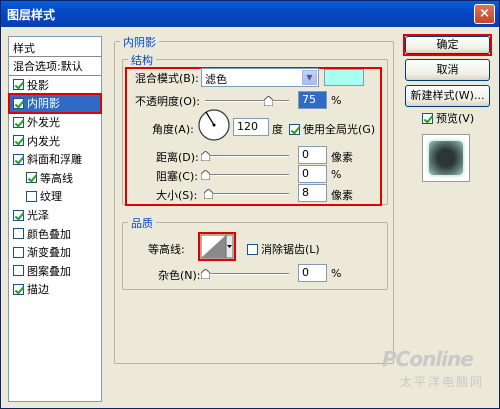 The width and height of the screenshot is (500, 409). Describe the element at coordinates (245, 274) in the screenshot. I see `noise-slider` at that location.